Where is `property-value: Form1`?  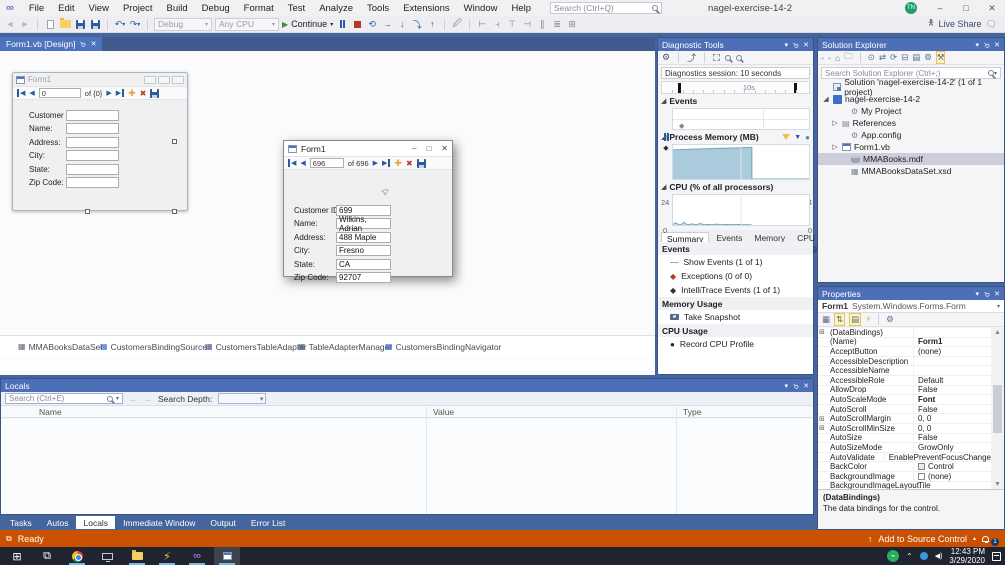 property-value: Form1 is located at coordinates (952, 341).